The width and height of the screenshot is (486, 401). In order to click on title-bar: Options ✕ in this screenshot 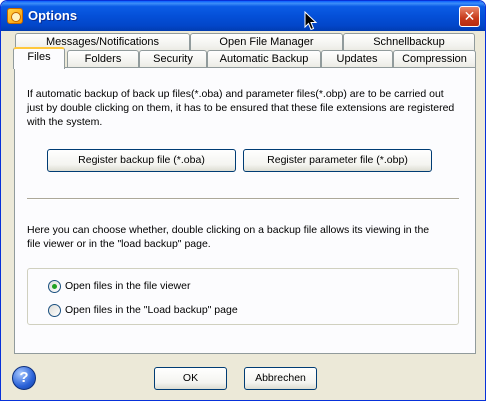, I will do `click(243, 16)`.